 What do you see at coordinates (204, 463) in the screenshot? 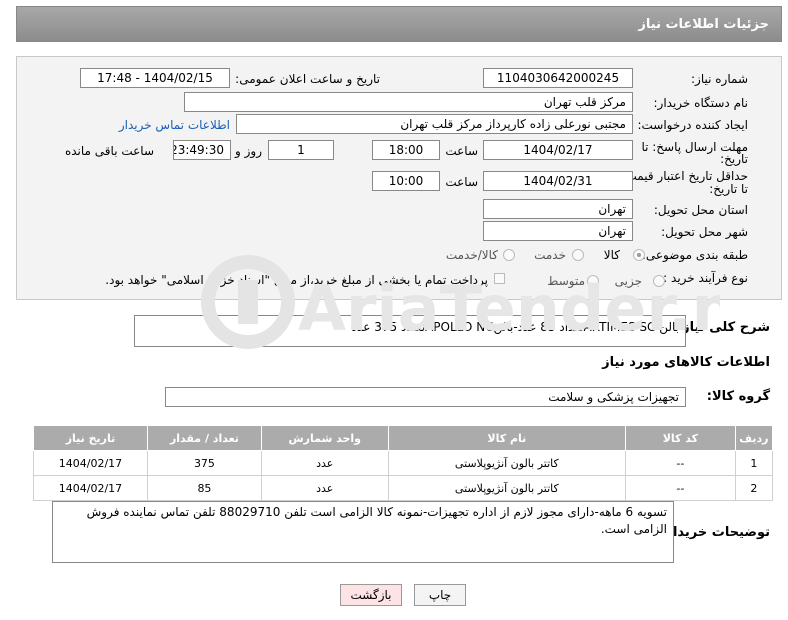
I see `cell-qty: 375` at bounding box center [204, 463].